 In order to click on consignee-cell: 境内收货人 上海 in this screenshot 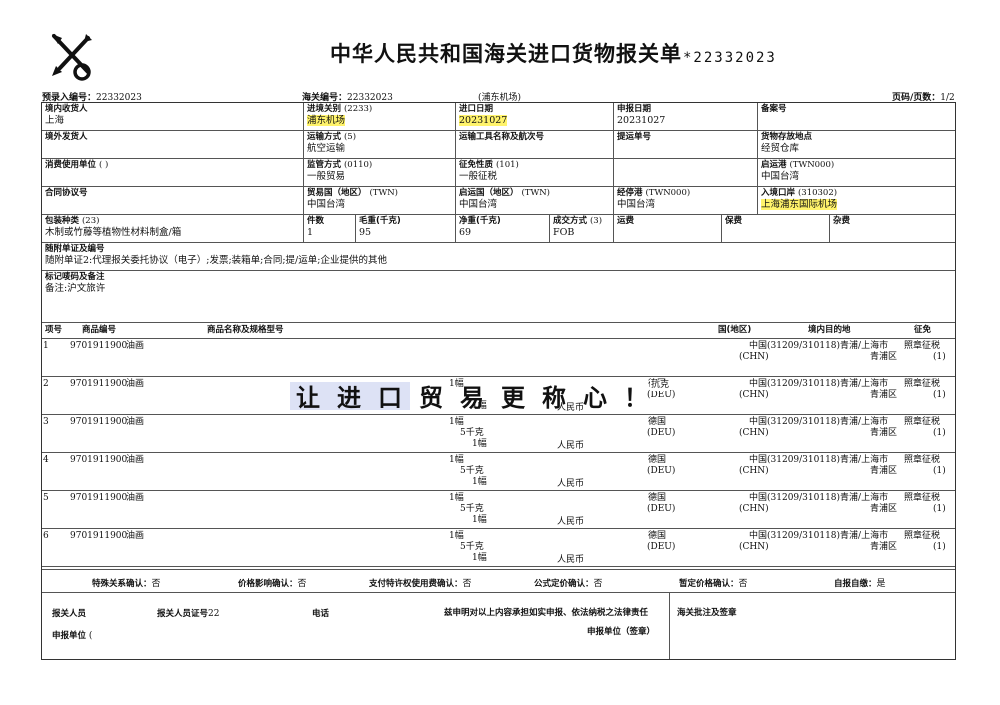, I will do `click(173, 117)`.